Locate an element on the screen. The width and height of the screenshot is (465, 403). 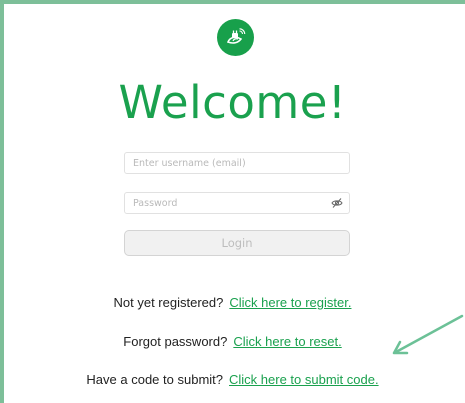
code-prompt: Have a code to submit? is located at coordinates (154, 379).